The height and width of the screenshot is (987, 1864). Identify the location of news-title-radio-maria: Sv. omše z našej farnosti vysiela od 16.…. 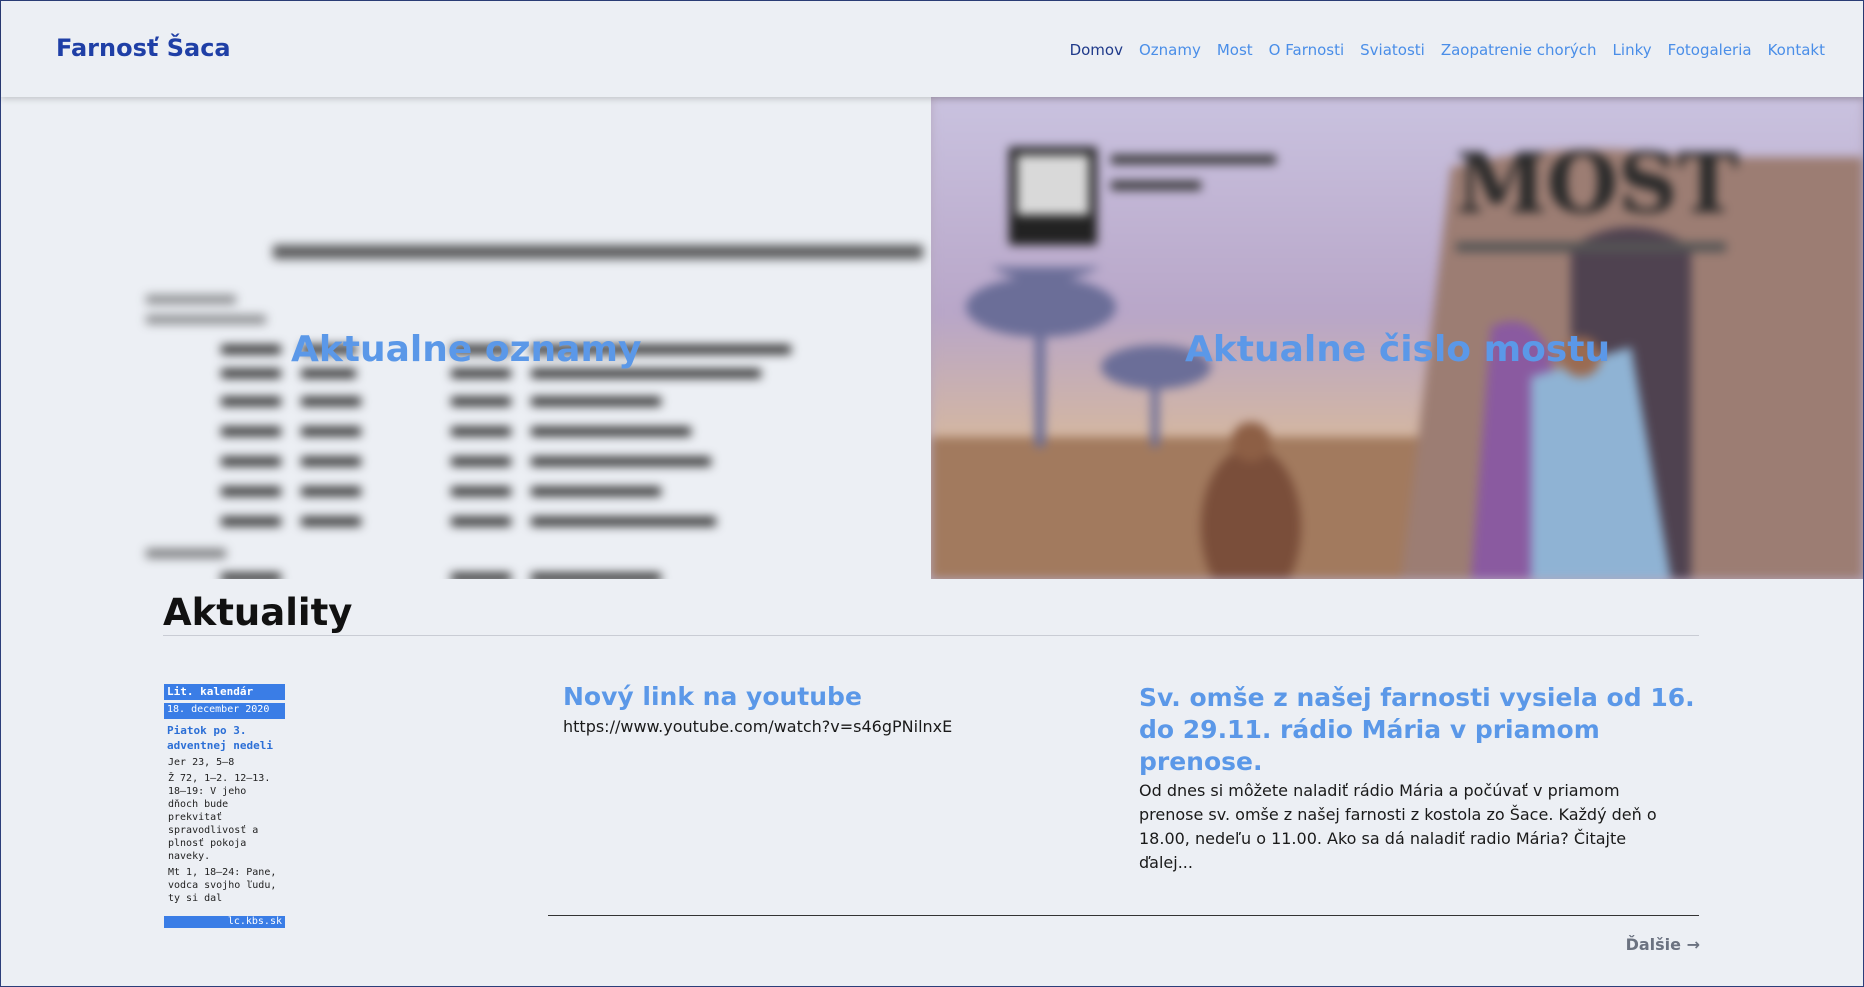
(1419, 730).